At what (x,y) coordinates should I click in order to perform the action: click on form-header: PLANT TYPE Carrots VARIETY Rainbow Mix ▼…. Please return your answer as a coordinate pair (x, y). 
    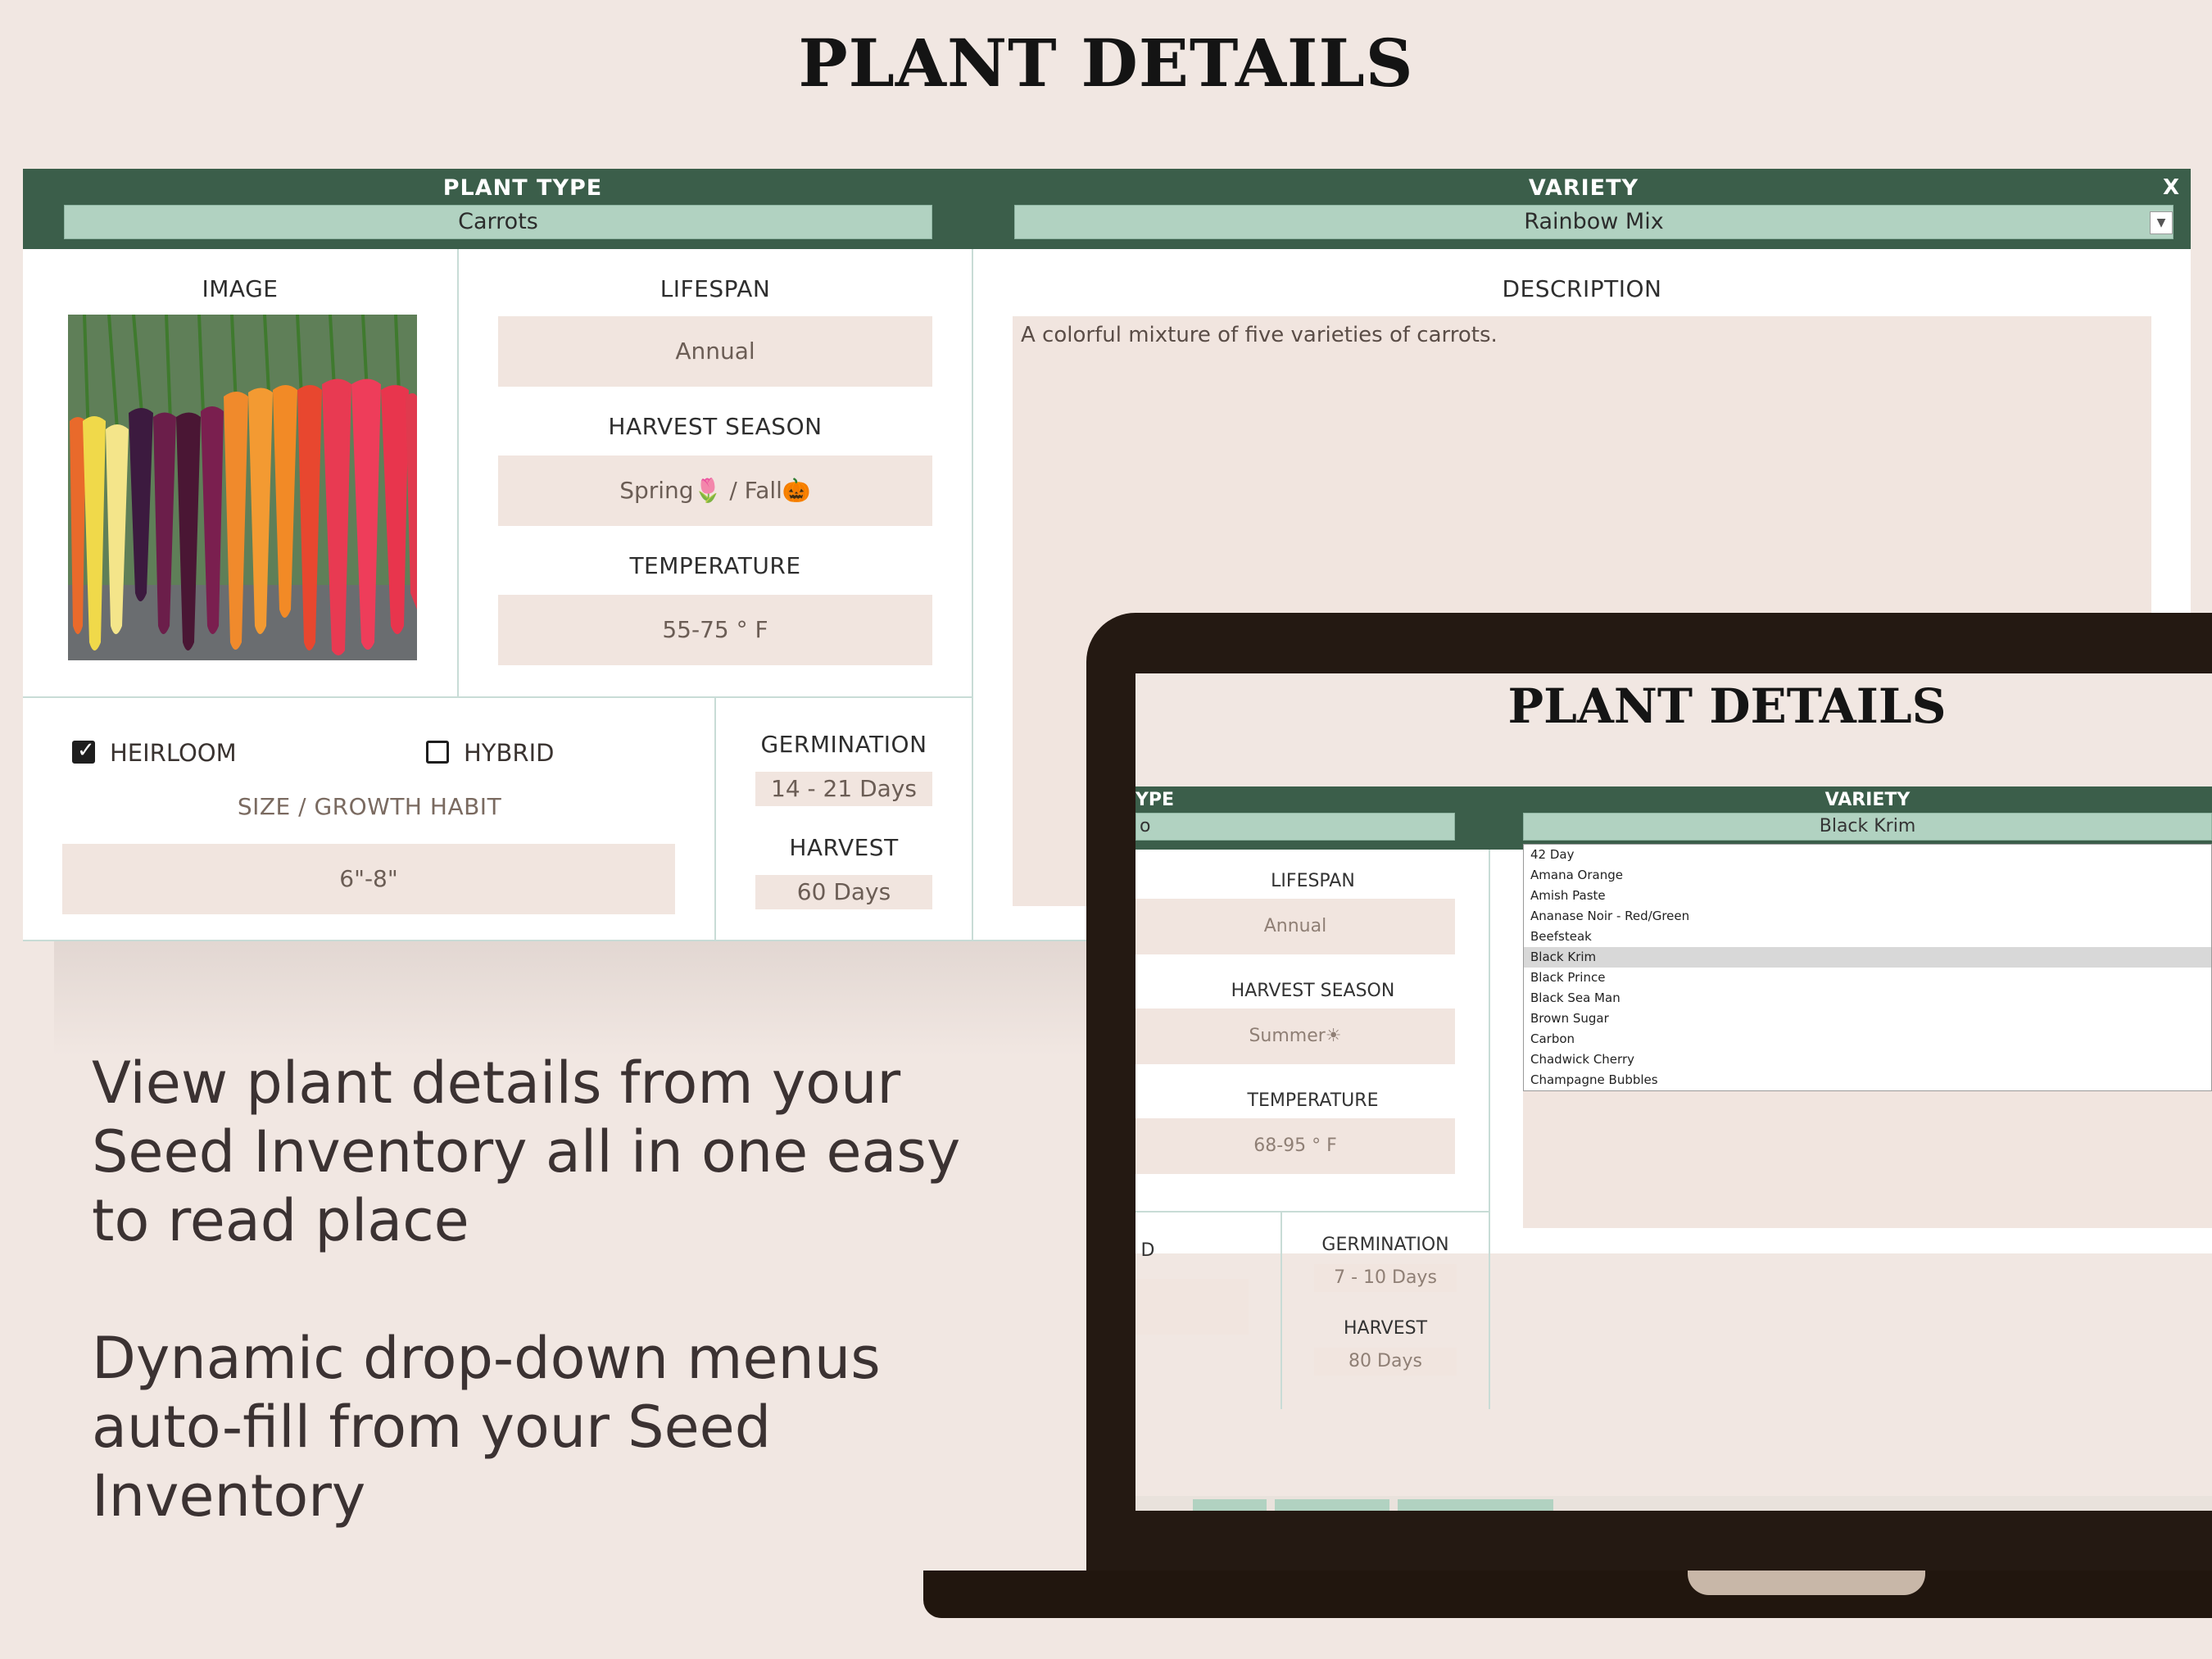
    Looking at the image, I should click on (1107, 209).